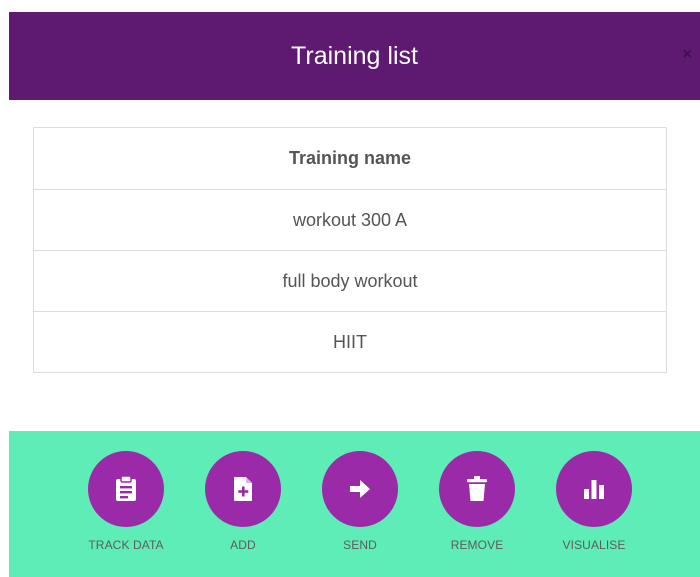 Image resolution: width=700 pixels, height=577 pixels. I want to click on clipboard-icon, so click(126, 488).